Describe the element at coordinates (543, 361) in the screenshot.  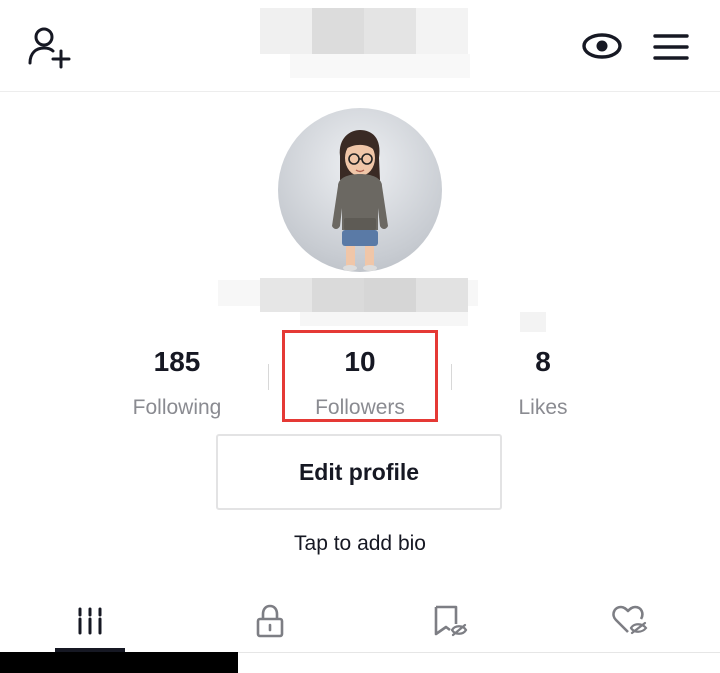
I see `likes-count: 8` at that location.